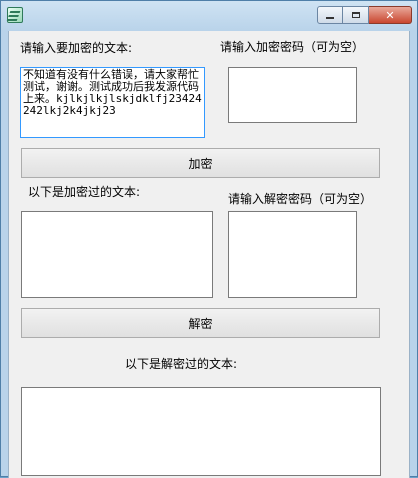  I want to click on ciphertext-box, so click(117, 254).